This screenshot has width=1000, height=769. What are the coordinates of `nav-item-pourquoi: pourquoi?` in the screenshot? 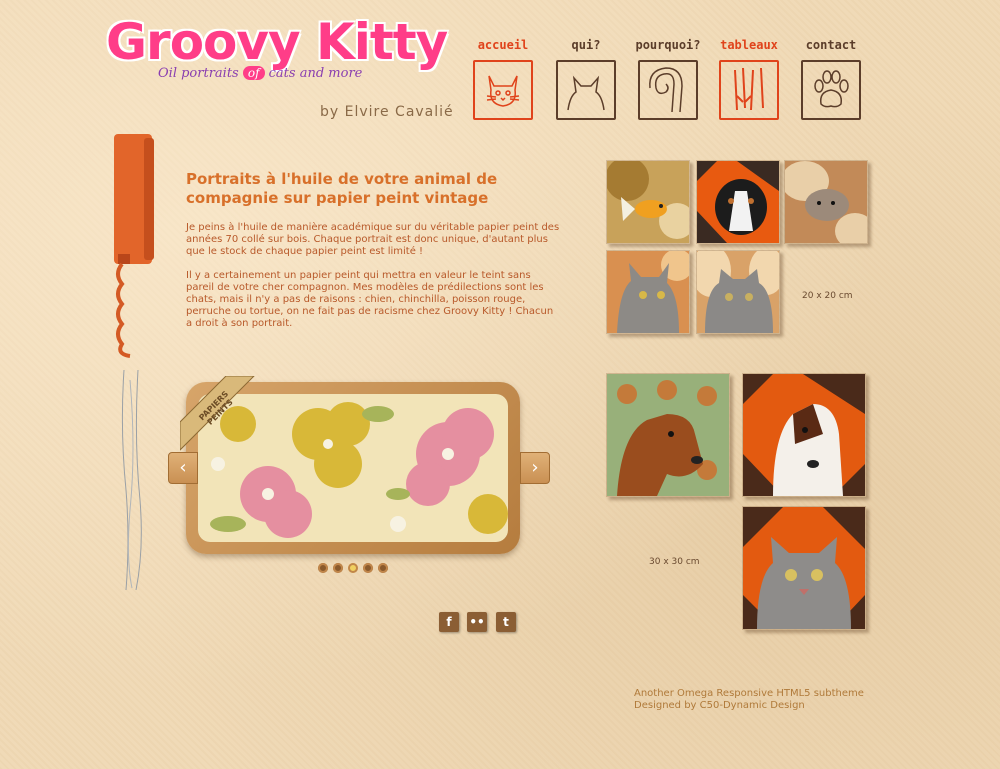 It's located at (668, 79).